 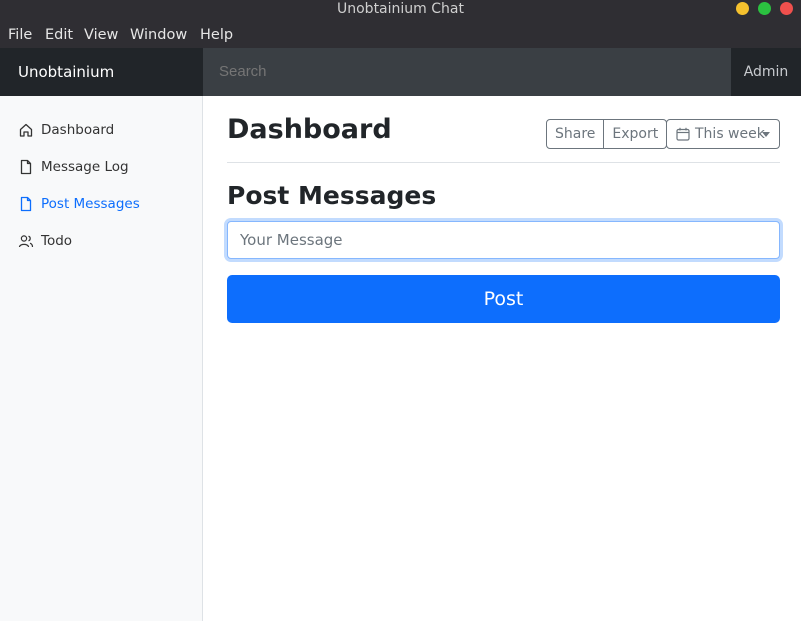 What do you see at coordinates (730, 134) in the screenshot?
I see `date-range-label: This week` at bounding box center [730, 134].